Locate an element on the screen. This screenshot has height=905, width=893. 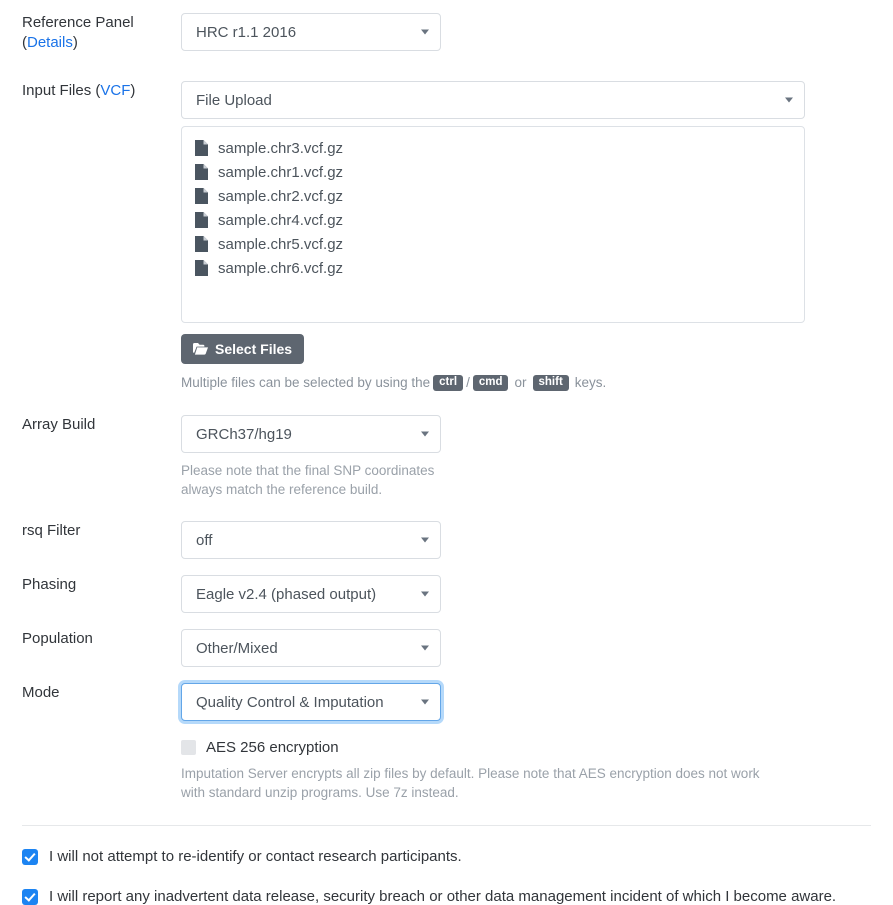
aes-checkbox-row: AES 256 encryption is located at coordinates (526, 747).